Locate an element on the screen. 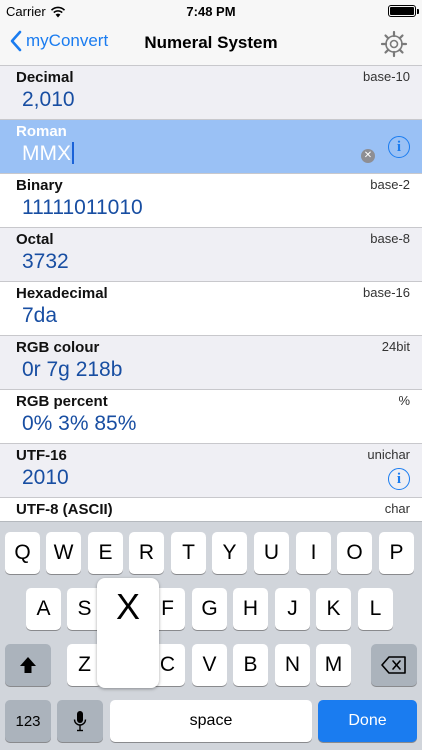  key-i: I is located at coordinates (313, 553).